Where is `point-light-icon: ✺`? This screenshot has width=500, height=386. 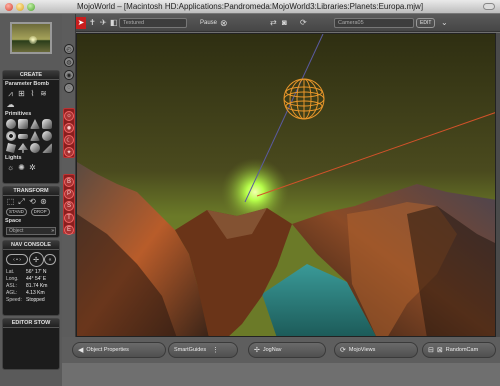
point-light-icon: ✺ is located at coordinates (21, 167).